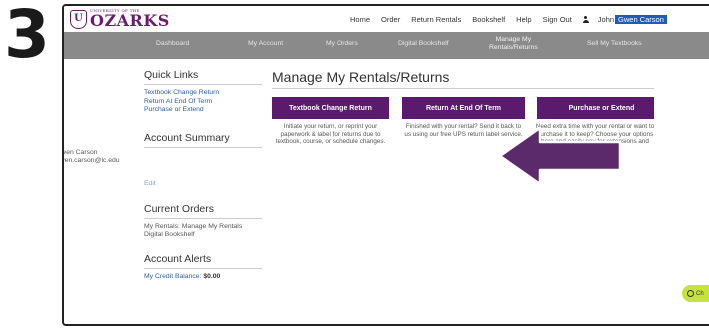  I want to click on university-logo: U UNIVERSITY OF THE OZARKS, so click(120, 19).